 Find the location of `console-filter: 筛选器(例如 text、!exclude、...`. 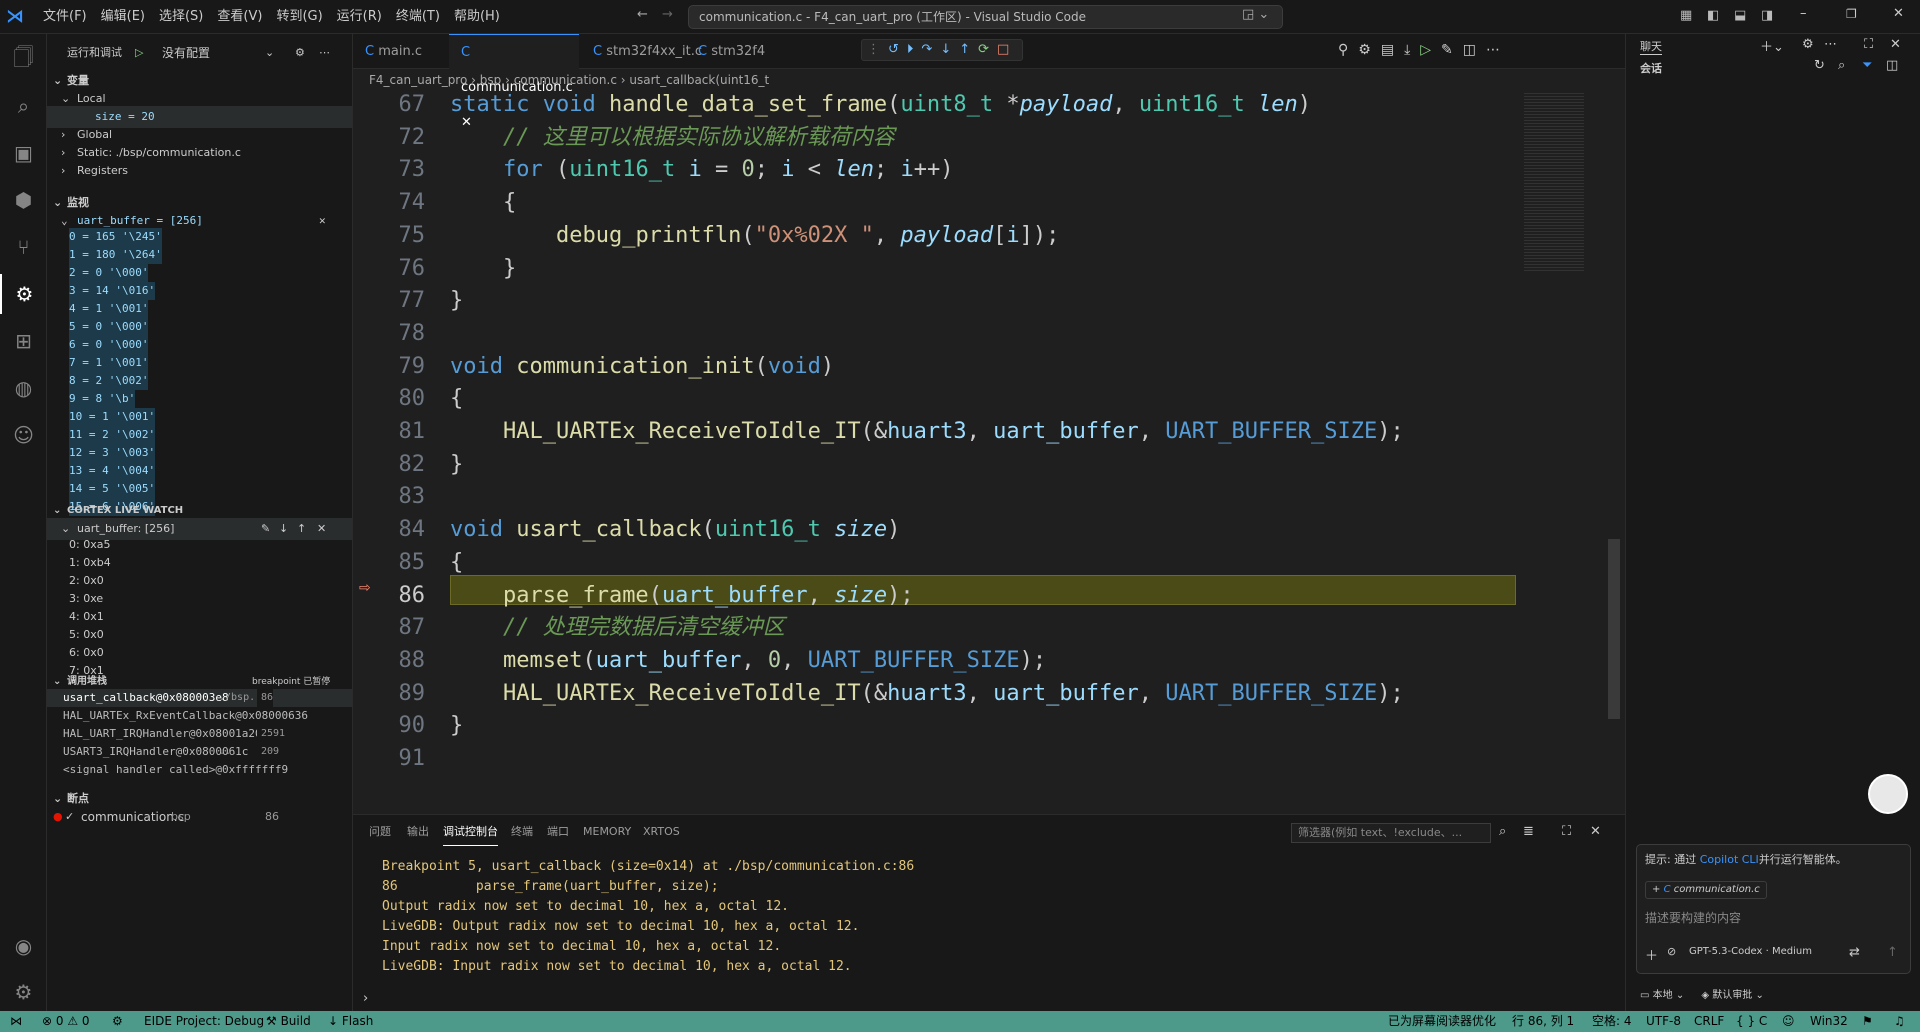

console-filter: 筛选器(例如 text、!exclude、... is located at coordinates (1391, 833).